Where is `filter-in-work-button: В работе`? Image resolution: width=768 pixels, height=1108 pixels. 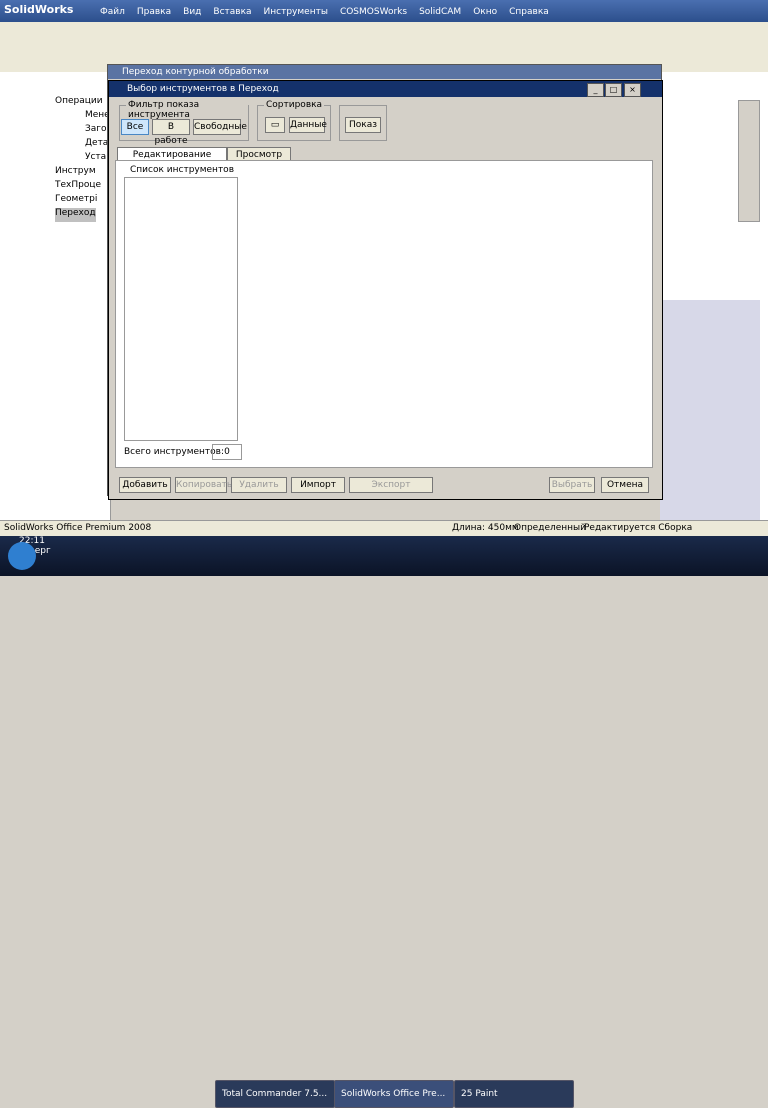
filter-in-work-button: В работе is located at coordinates (171, 132).